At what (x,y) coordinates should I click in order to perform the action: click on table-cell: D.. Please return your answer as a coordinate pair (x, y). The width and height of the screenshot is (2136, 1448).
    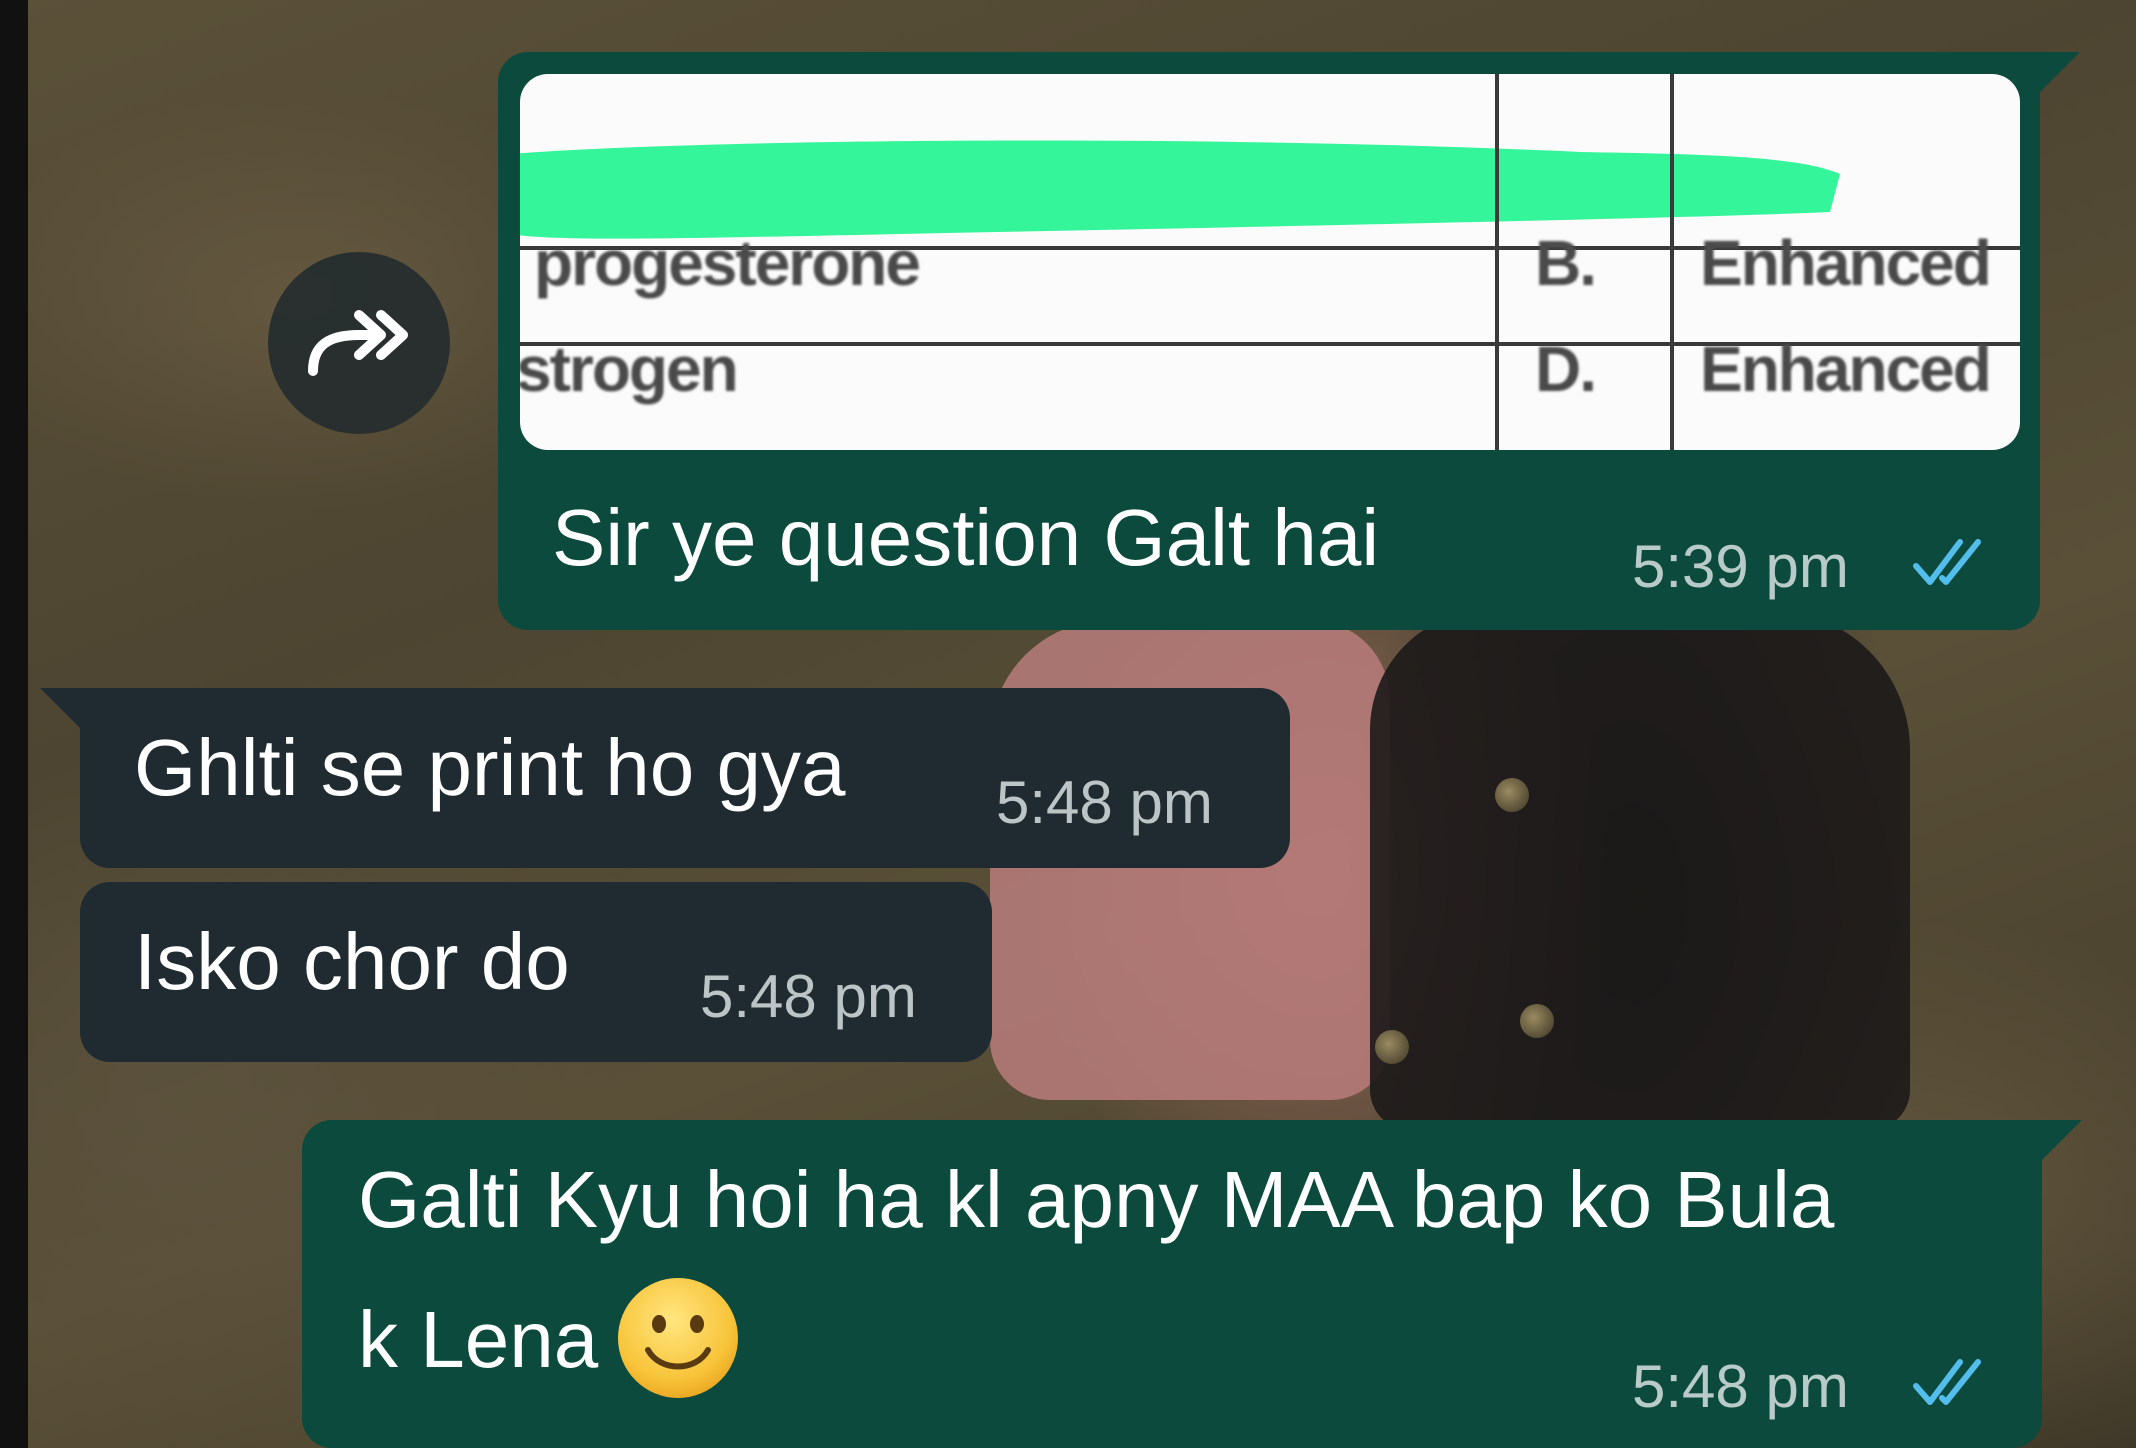
    Looking at the image, I should click on (1566, 369).